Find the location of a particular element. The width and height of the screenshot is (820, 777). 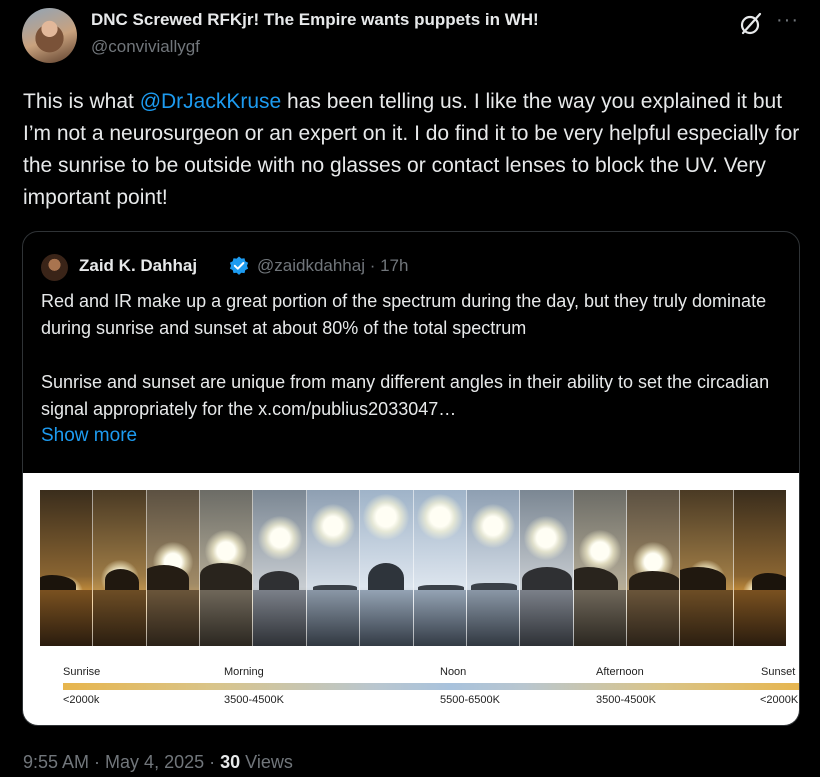

views-label: Views is located at coordinates (266, 762).